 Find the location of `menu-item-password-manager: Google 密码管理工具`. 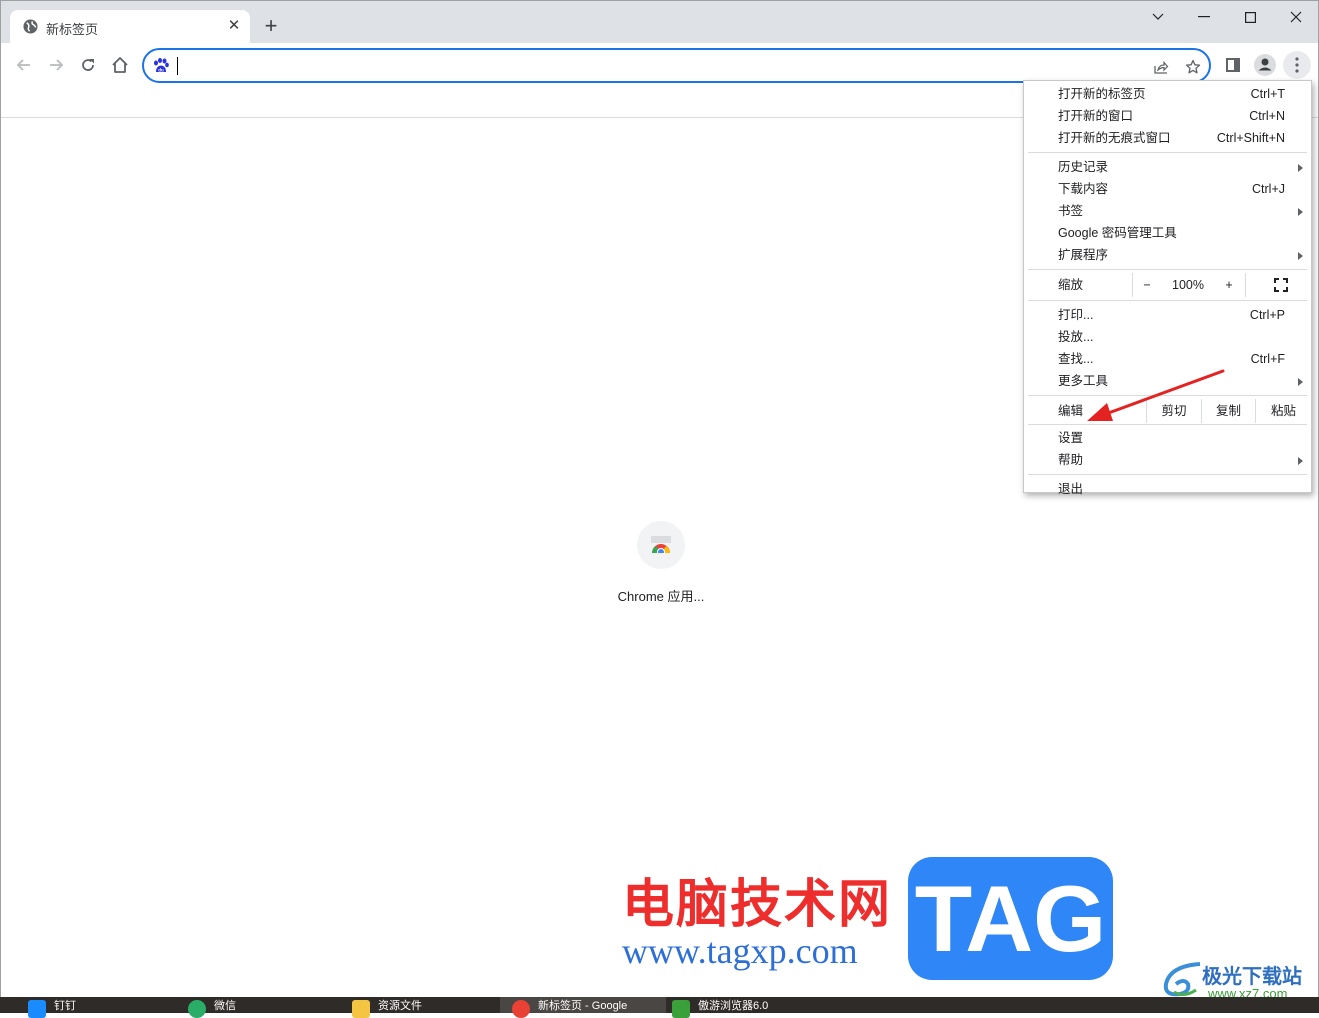

menu-item-password-manager: Google 密码管理工具 is located at coordinates (1167, 233).